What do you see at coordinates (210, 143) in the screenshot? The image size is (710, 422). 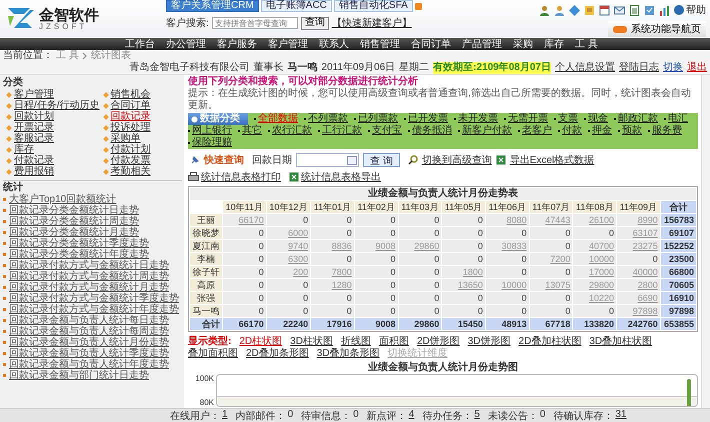 I see `category-filter: 保险理赔` at bounding box center [210, 143].